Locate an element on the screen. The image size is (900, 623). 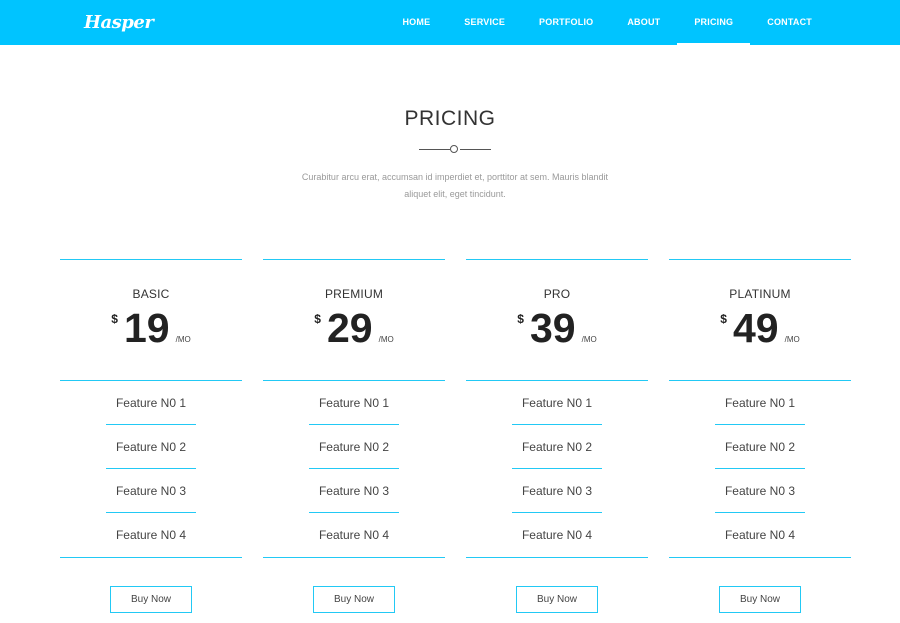
plan-header: BASIC $19/MO is located at coordinates (151, 320).